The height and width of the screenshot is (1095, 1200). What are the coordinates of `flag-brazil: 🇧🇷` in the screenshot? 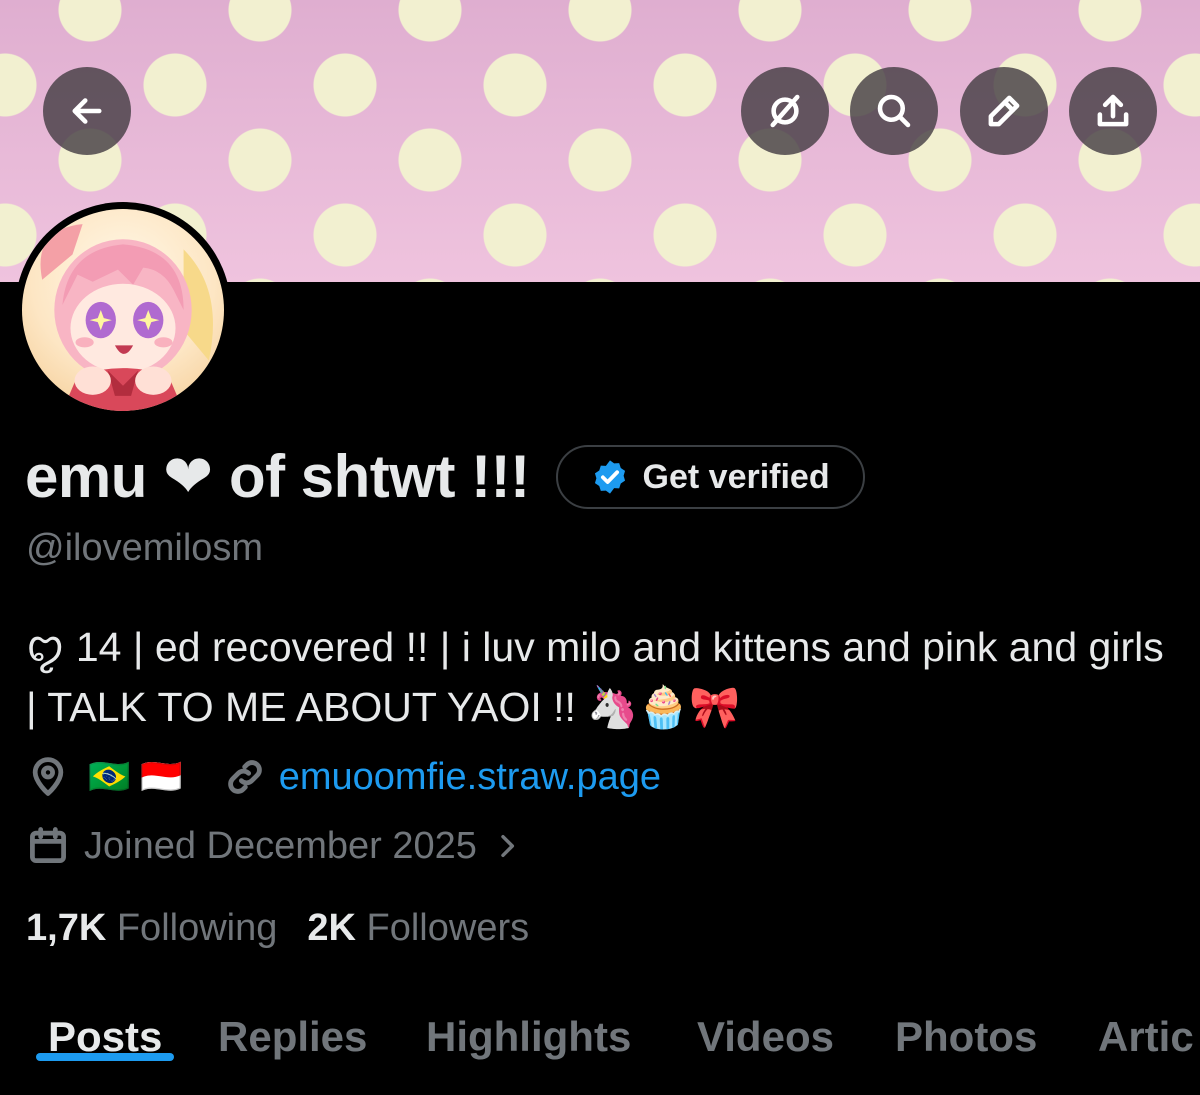 It's located at (109, 777).